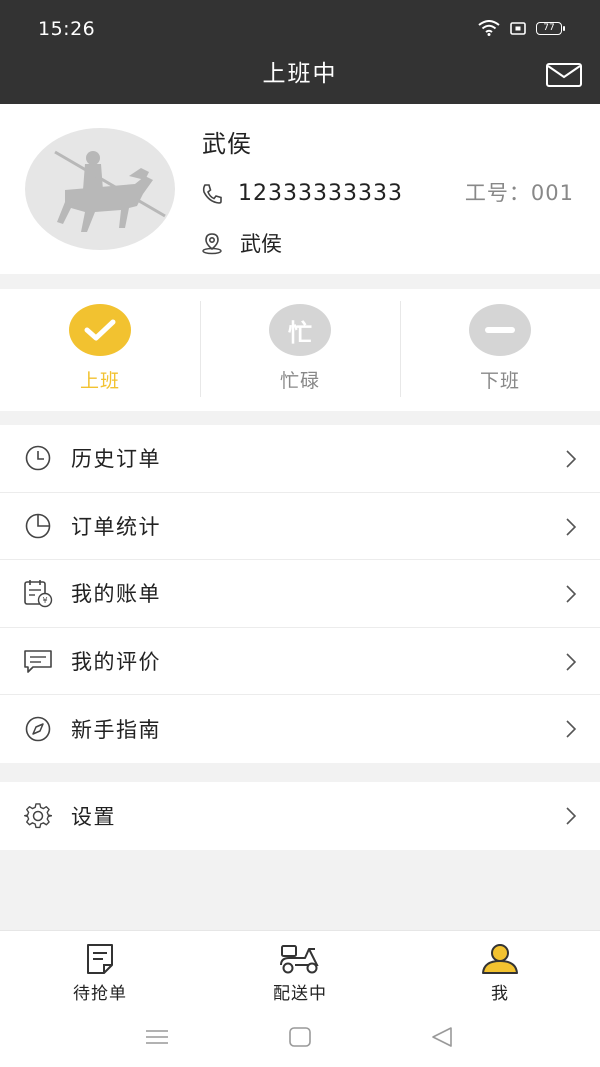 This screenshot has width=600, height=1067. I want to click on address-text: 武侯, so click(261, 244).